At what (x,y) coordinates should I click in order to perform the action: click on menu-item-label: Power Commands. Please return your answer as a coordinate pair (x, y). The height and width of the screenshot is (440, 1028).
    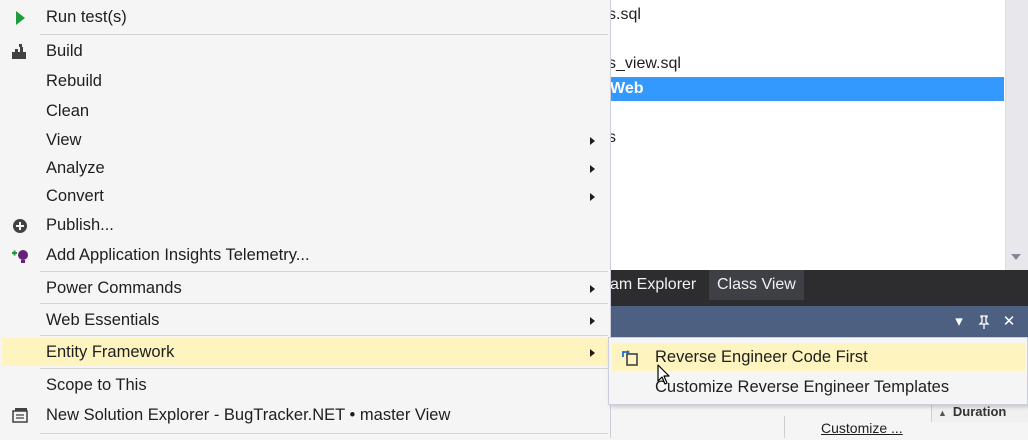
    Looking at the image, I should click on (114, 288).